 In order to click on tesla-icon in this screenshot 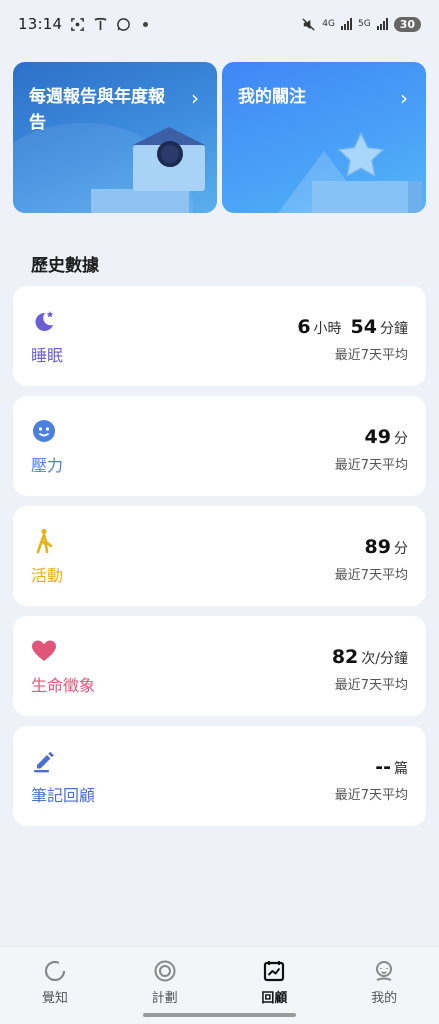, I will do `click(100, 23)`.